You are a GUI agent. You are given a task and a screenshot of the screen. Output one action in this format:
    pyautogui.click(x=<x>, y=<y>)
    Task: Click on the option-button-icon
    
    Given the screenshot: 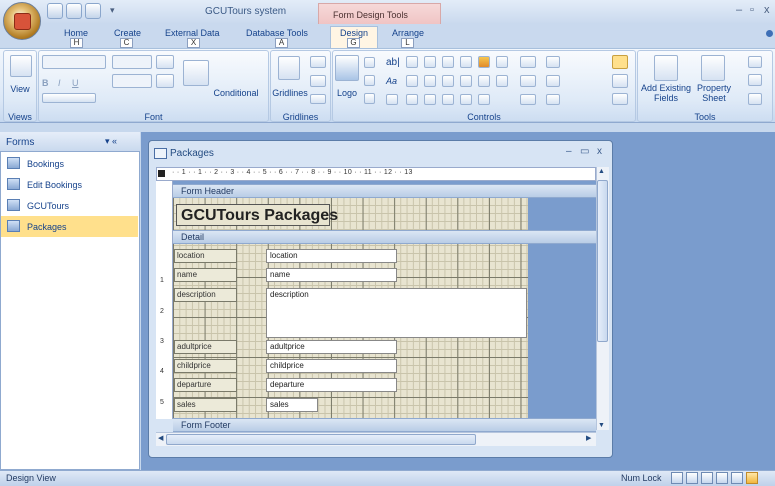 What is the action you would take?
    pyautogui.click(x=430, y=99)
    